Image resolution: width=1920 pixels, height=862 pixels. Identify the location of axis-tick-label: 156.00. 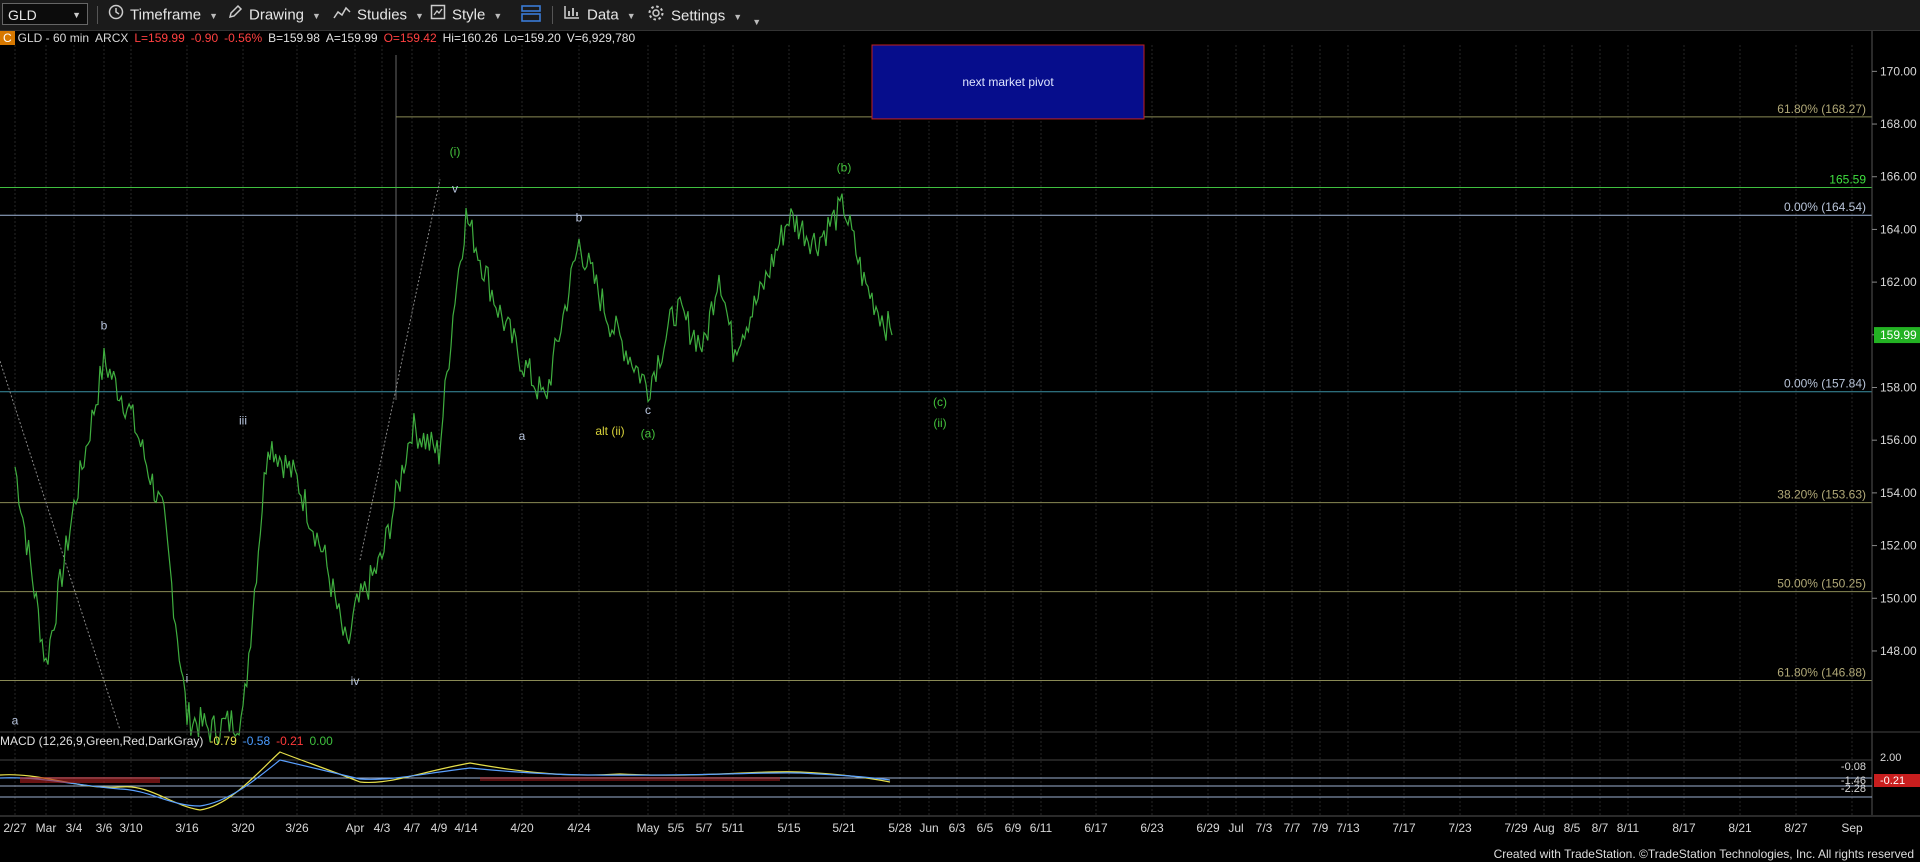
(1898, 440).